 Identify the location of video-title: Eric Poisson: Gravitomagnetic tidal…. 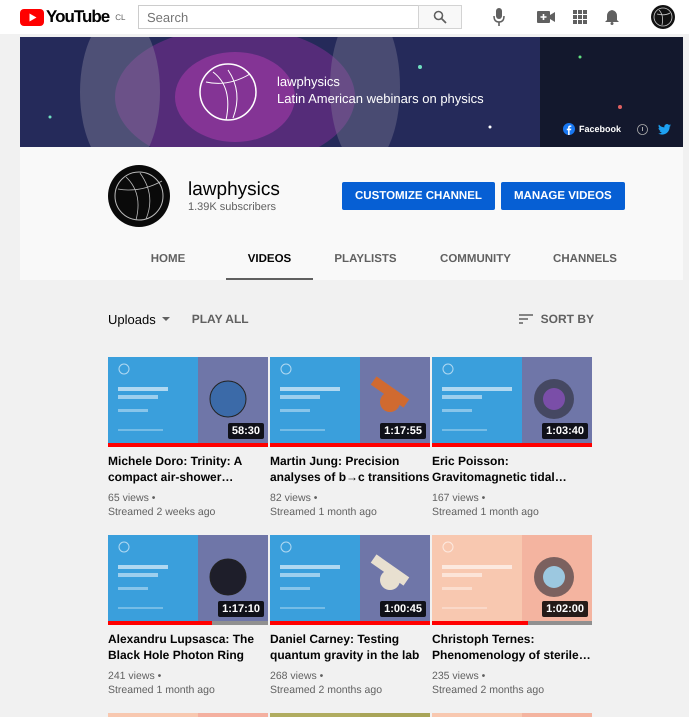
(512, 469).